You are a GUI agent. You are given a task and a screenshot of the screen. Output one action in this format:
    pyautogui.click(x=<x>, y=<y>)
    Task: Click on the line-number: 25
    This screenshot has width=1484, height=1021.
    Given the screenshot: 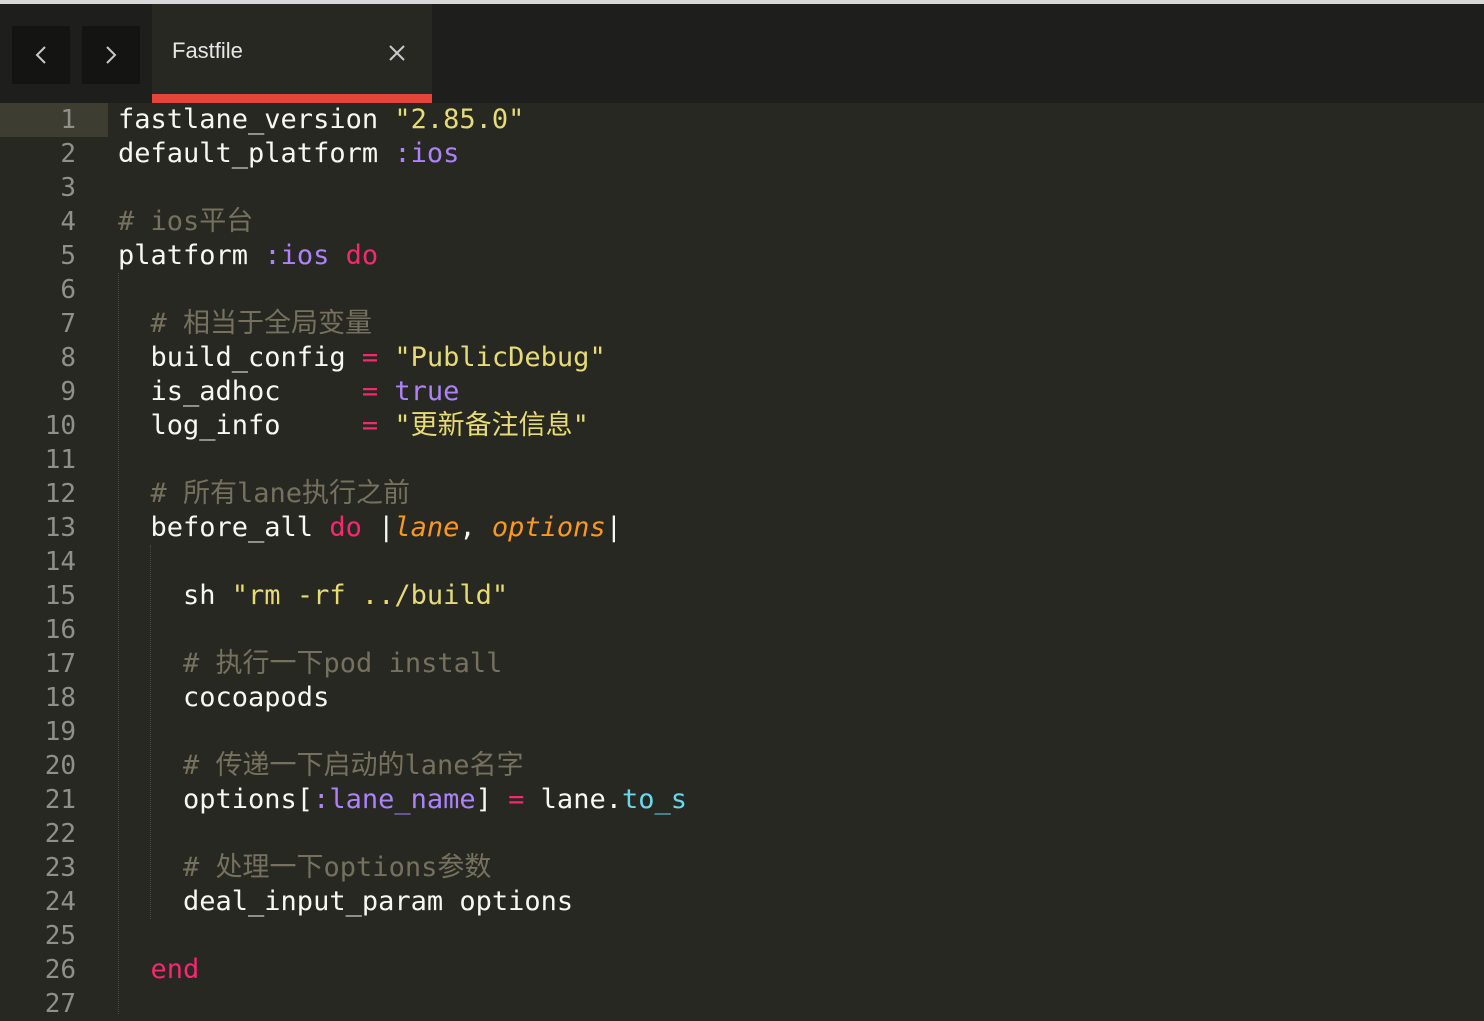 What is the action you would take?
    pyautogui.click(x=60, y=936)
    